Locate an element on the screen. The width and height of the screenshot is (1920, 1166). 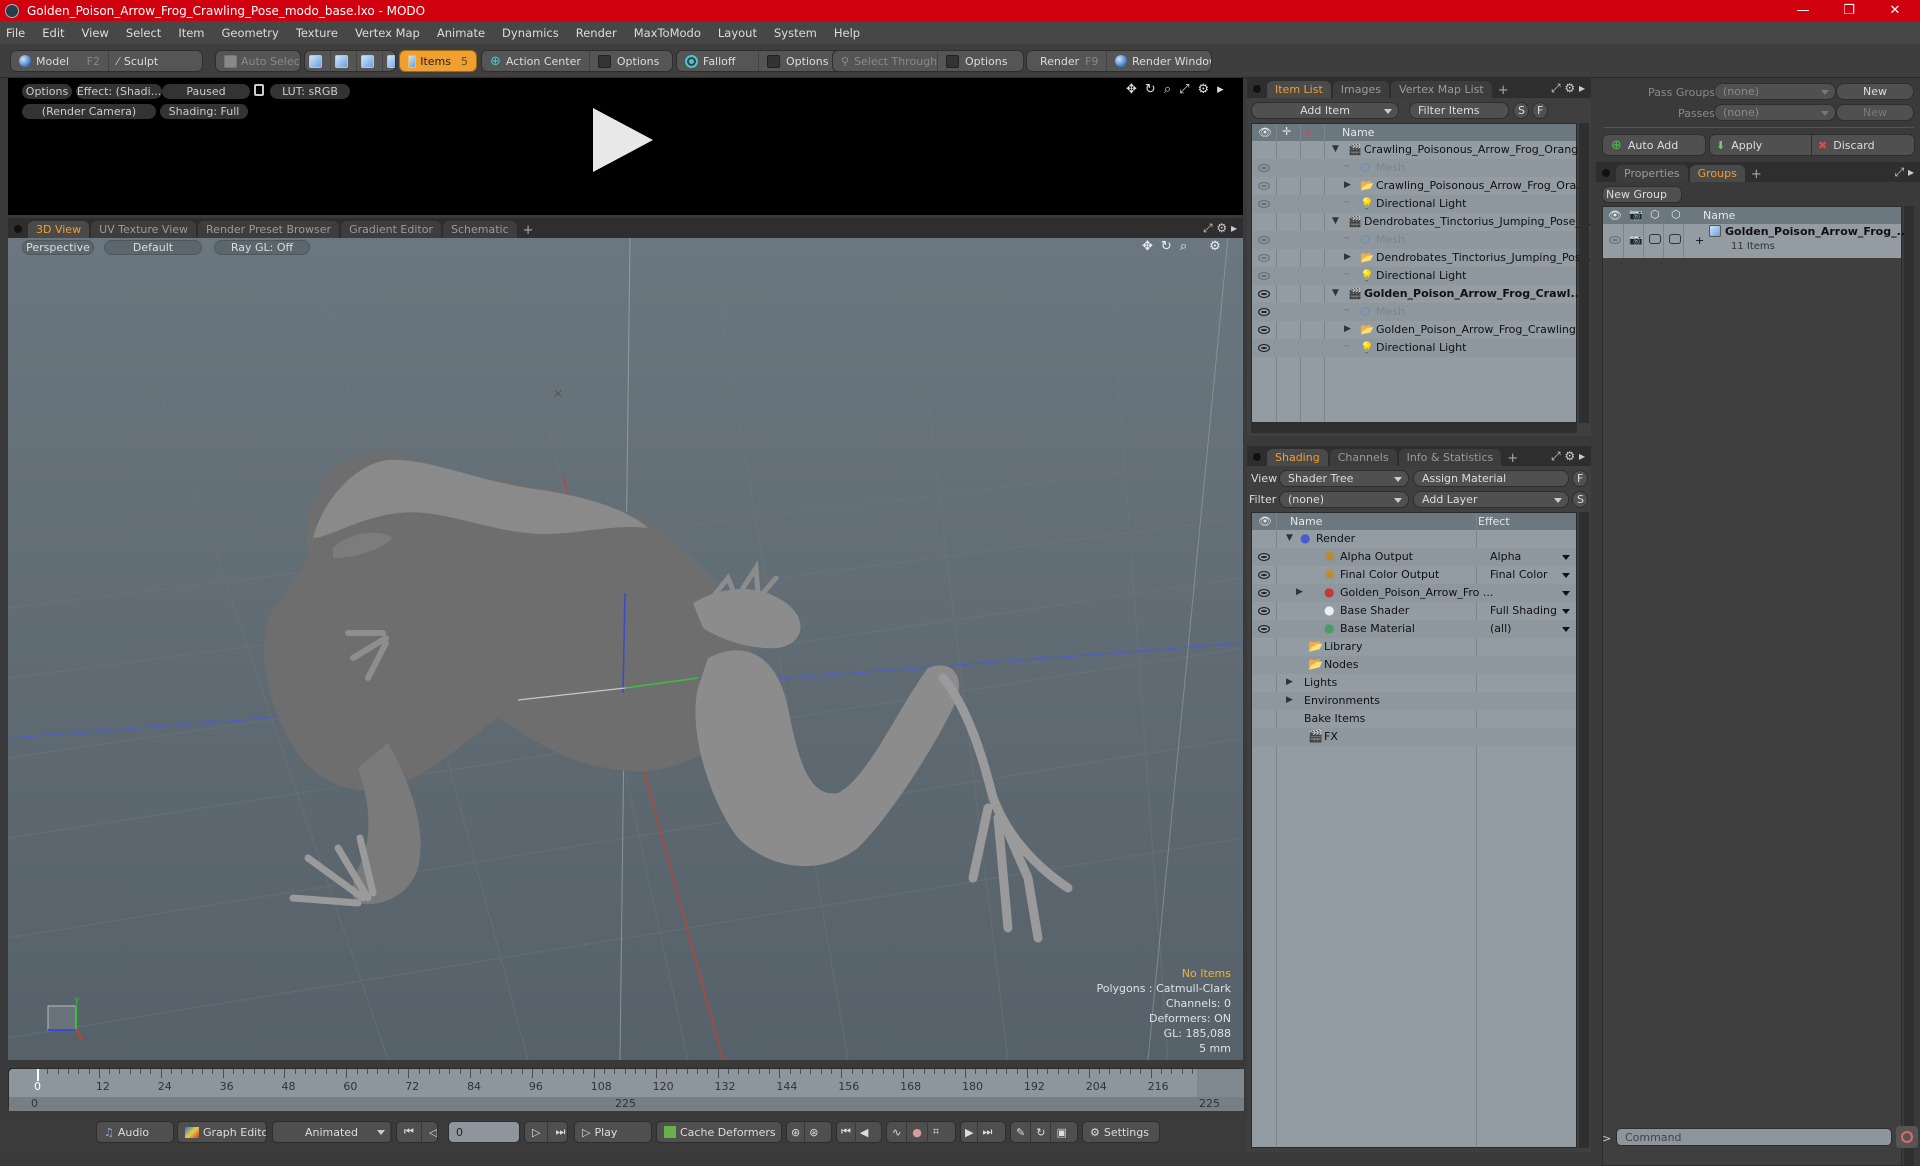
render-camera-dropdown: (Render Camera) is located at coordinates (89, 111).